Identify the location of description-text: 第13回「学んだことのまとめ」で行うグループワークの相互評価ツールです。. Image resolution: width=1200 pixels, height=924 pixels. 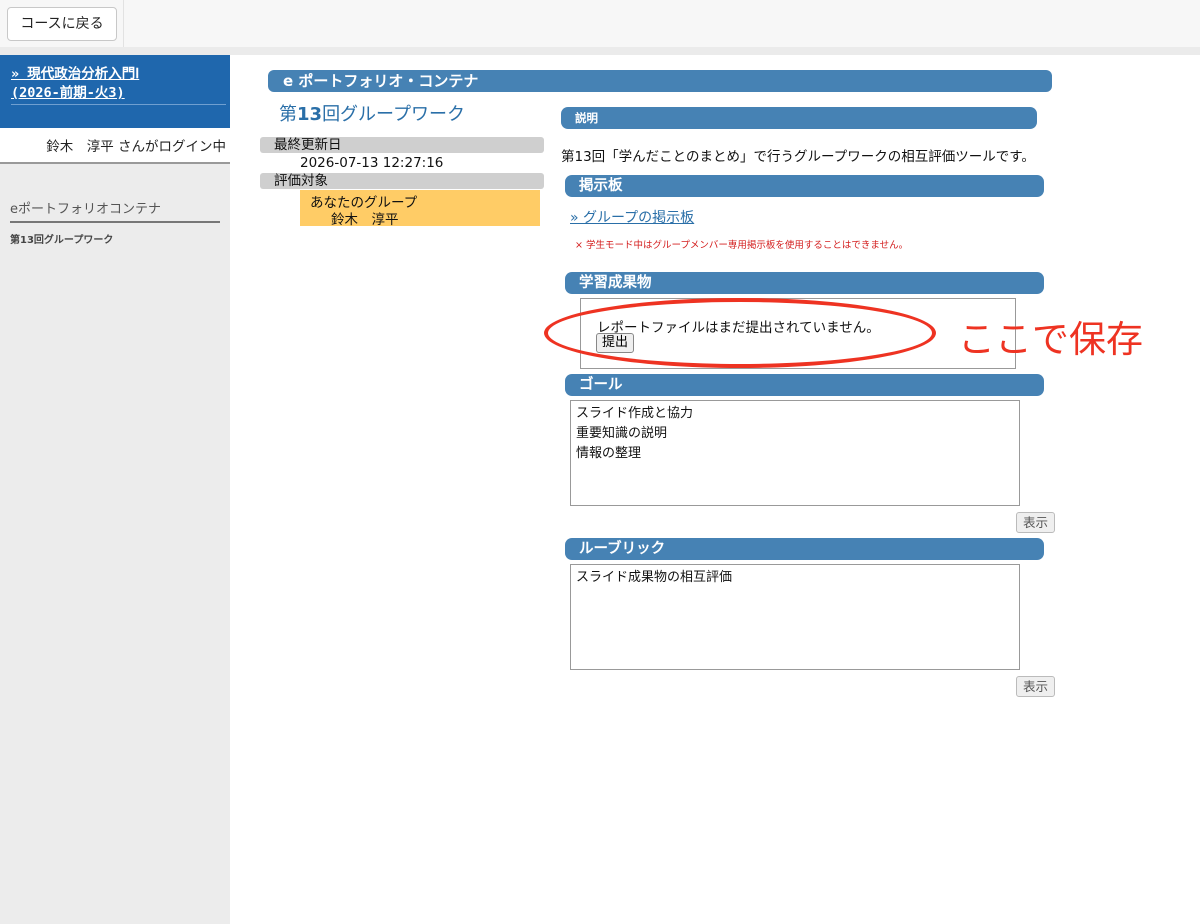
(798, 157).